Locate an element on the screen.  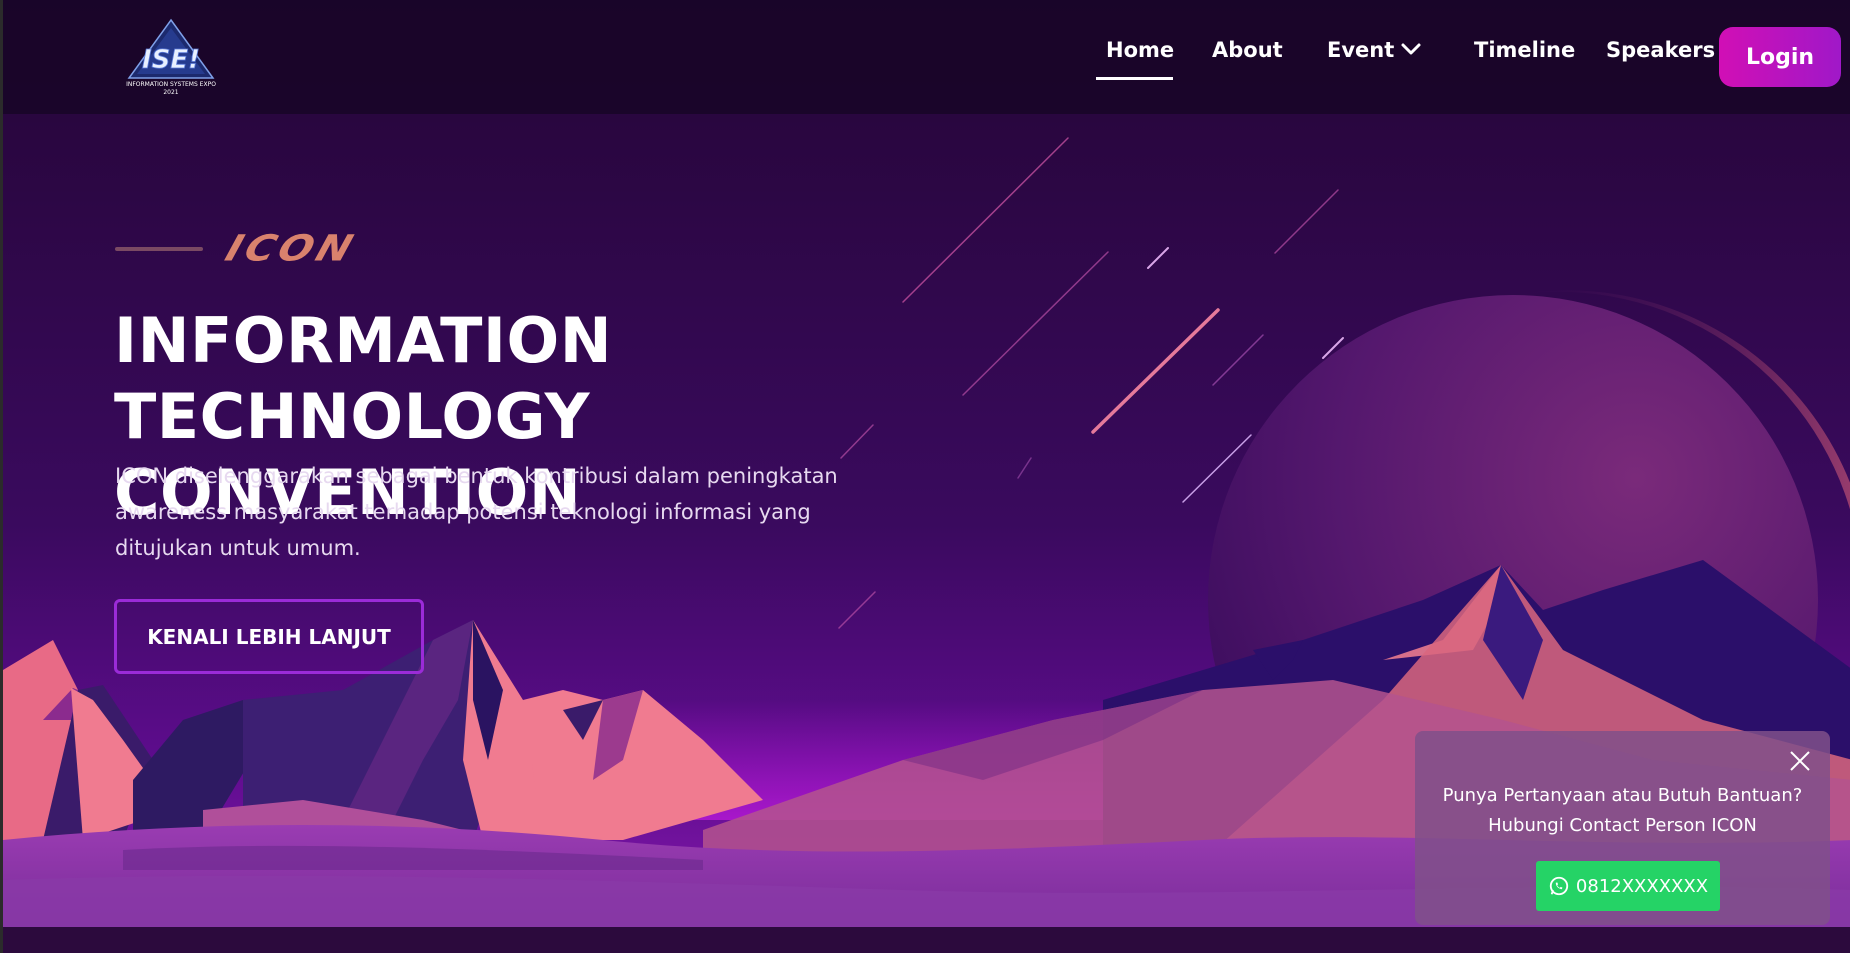
nav-active-indicator is located at coordinates (1134, 78).